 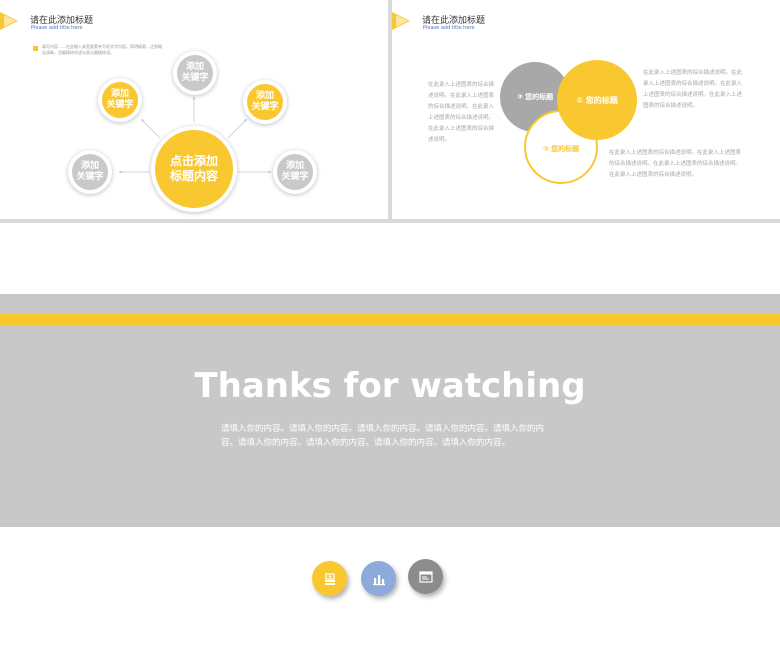 What do you see at coordinates (193, 161) in the screenshot?
I see `center-line-1: 点击添加` at bounding box center [193, 161].